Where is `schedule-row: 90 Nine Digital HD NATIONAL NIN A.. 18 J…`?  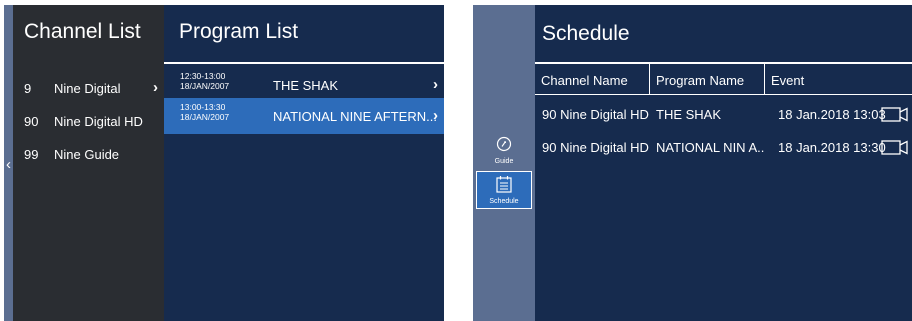
schedule-row: 90 Nine Digital HD NATIONAL NIN A.. 18 J… is located at coordinates (723, 147).